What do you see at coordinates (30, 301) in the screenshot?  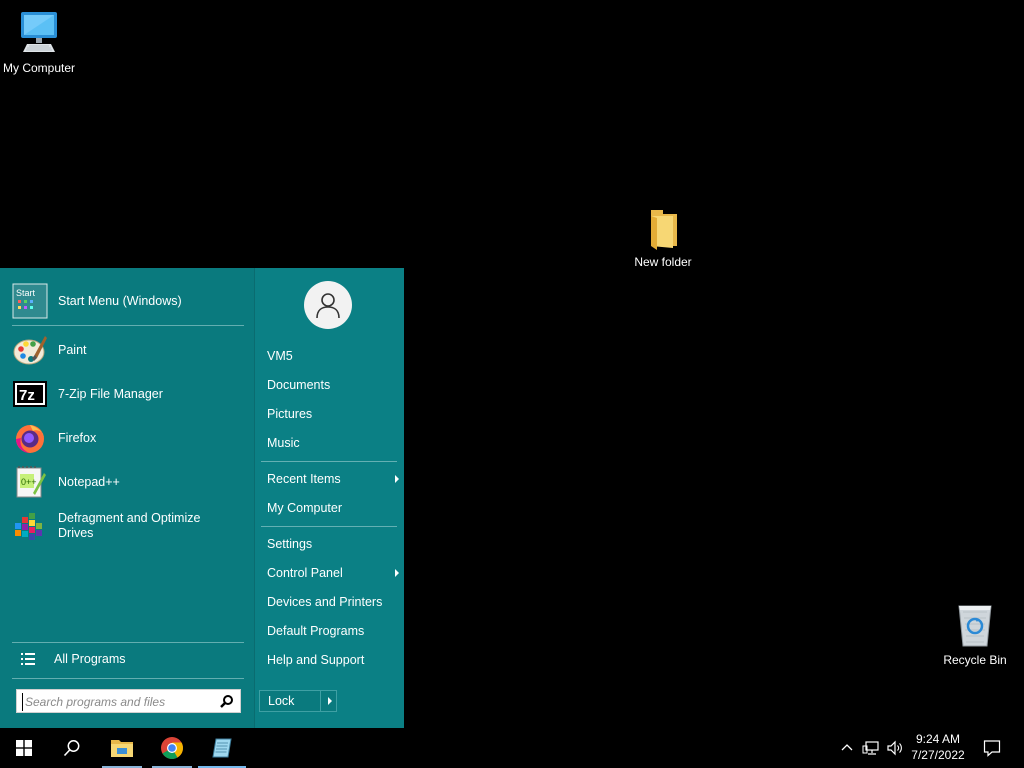 I see `start-menu-app-icon: Start` at bounding box center [30, 301].